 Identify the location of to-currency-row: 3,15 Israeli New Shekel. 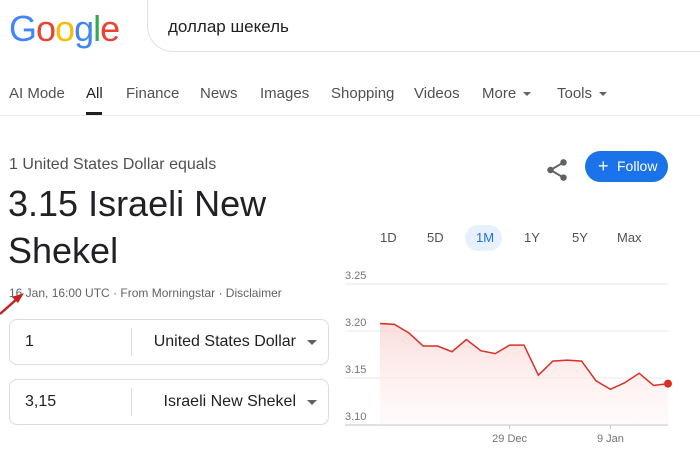
(169, 402).